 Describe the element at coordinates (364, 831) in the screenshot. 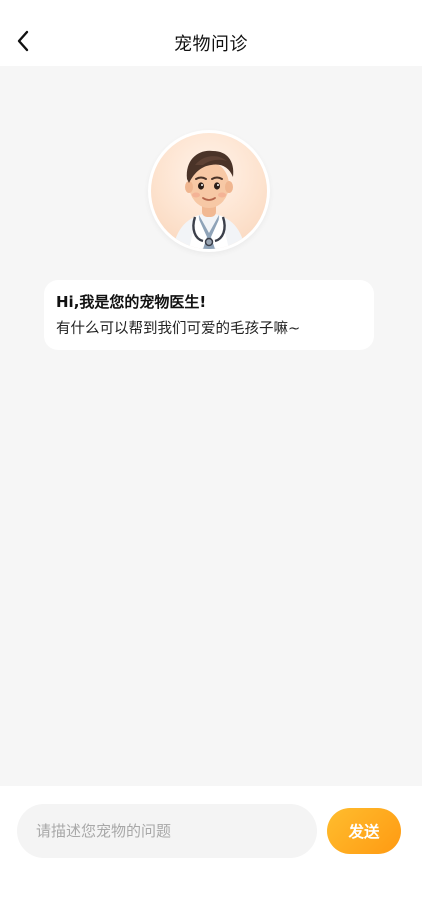

I see `send-button: 发送` at that location.